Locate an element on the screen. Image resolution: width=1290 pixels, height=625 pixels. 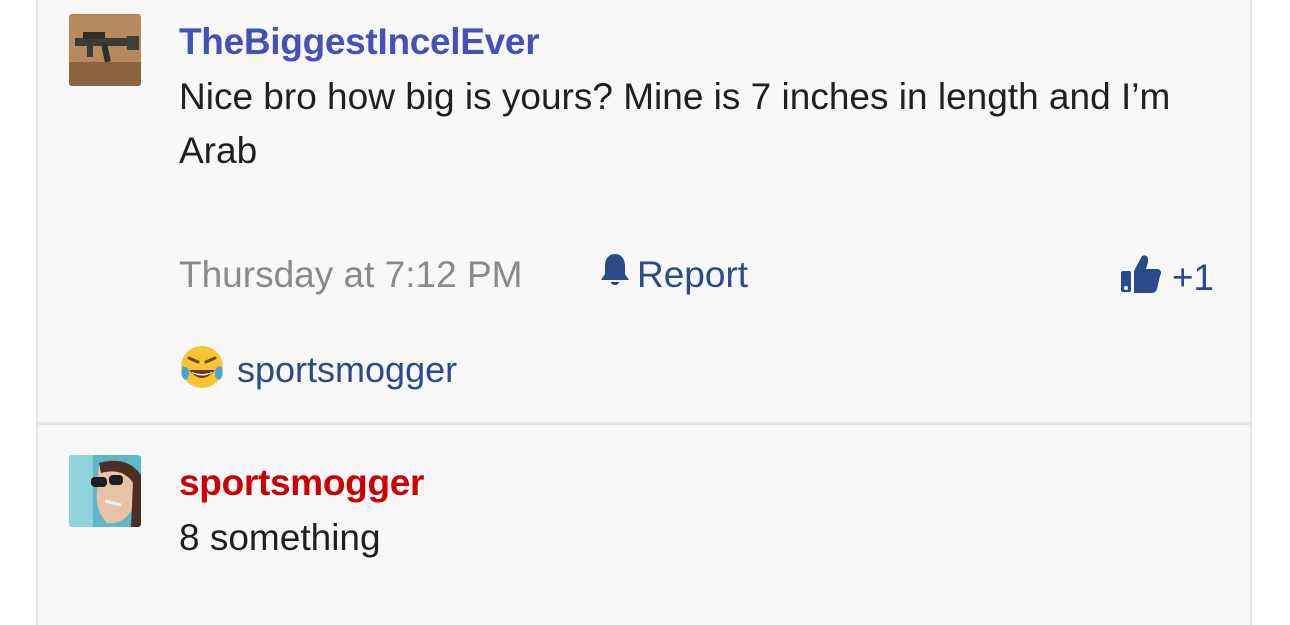
laughing-crying-emoji-icon is located at coordinates (202, 369).